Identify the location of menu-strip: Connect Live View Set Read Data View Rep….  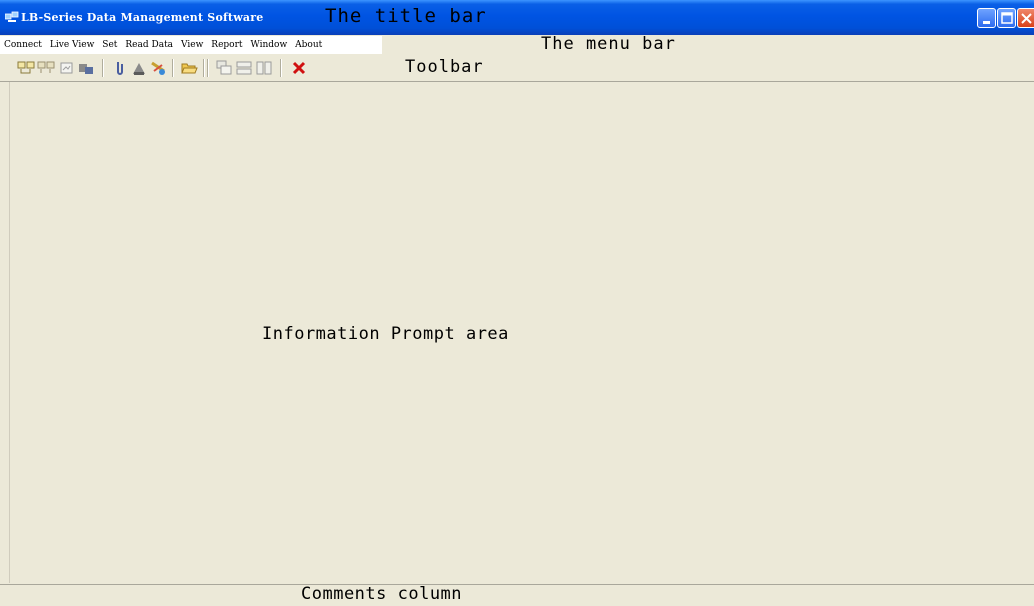
(191, 45).